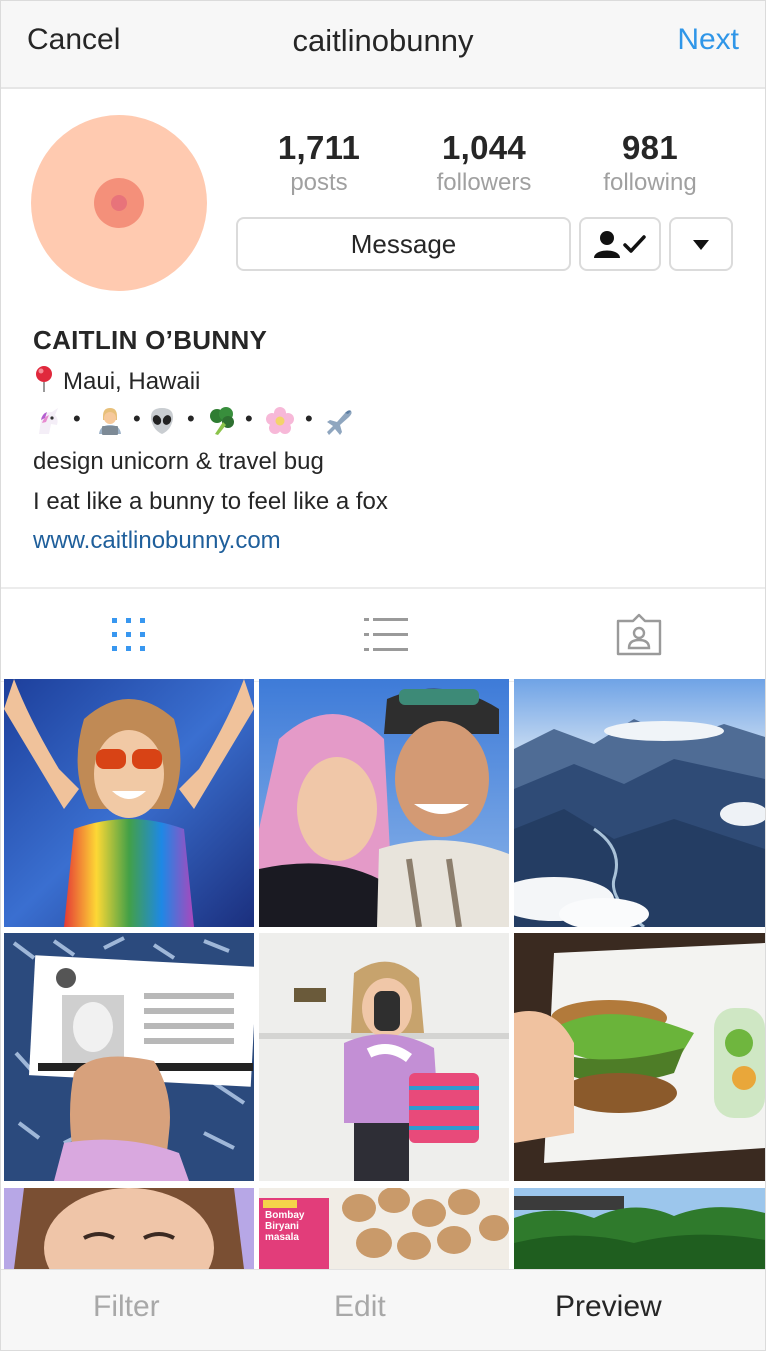 The image size is (766, 1351). I want to click on edit-tab: Edit, so click(360, 1307).